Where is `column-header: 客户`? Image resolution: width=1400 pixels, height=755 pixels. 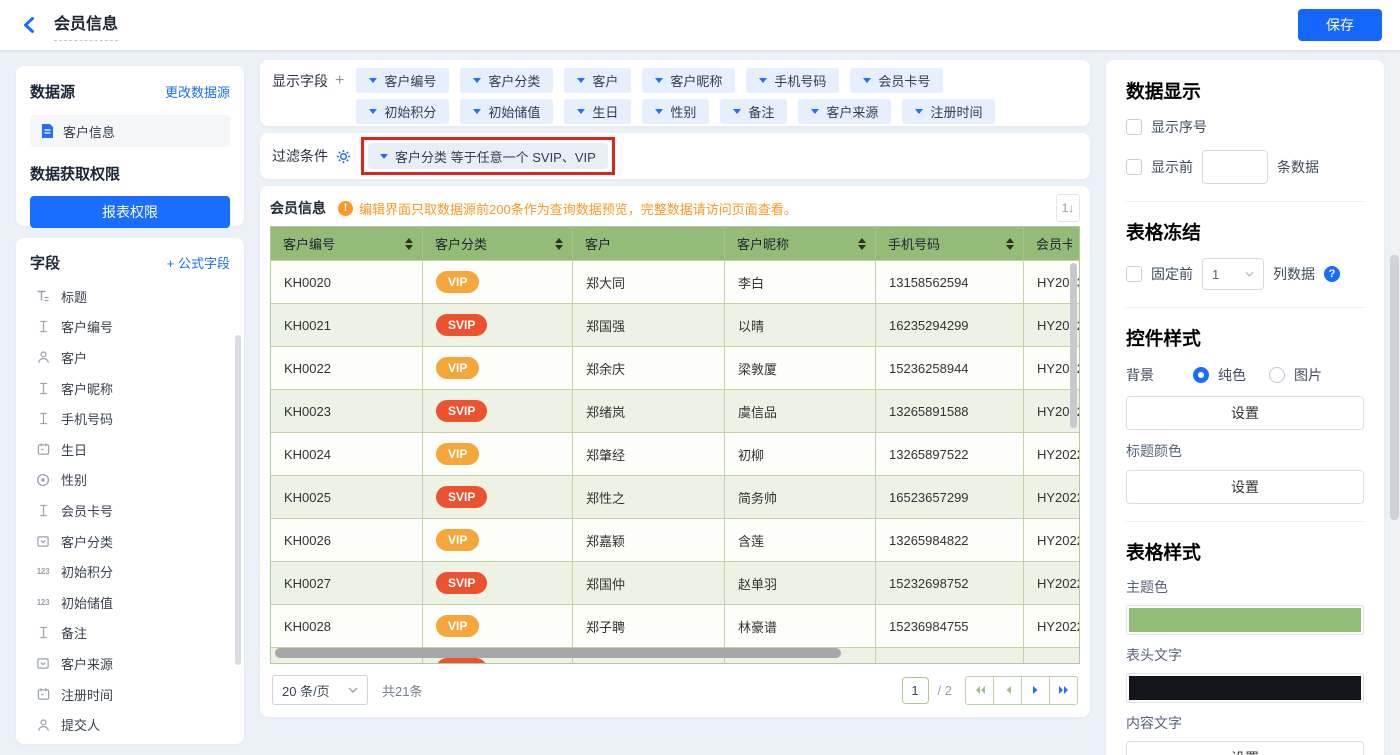
column-header: 客户 is located at coordinates (649, 243).